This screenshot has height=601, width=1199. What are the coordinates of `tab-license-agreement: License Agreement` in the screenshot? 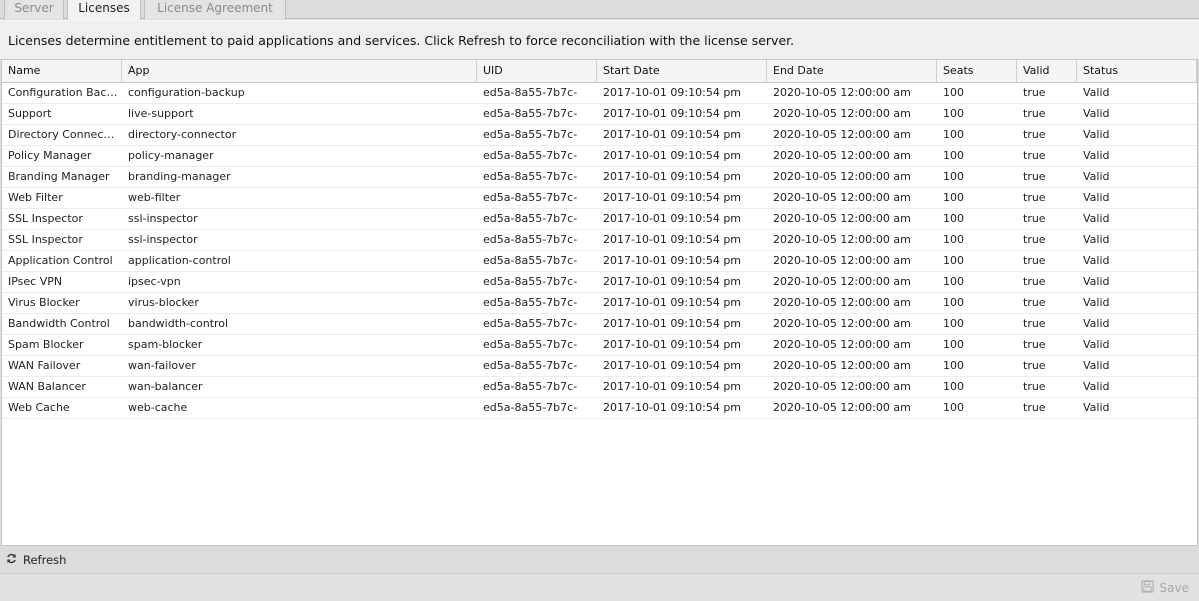 It's located at (215, 9).